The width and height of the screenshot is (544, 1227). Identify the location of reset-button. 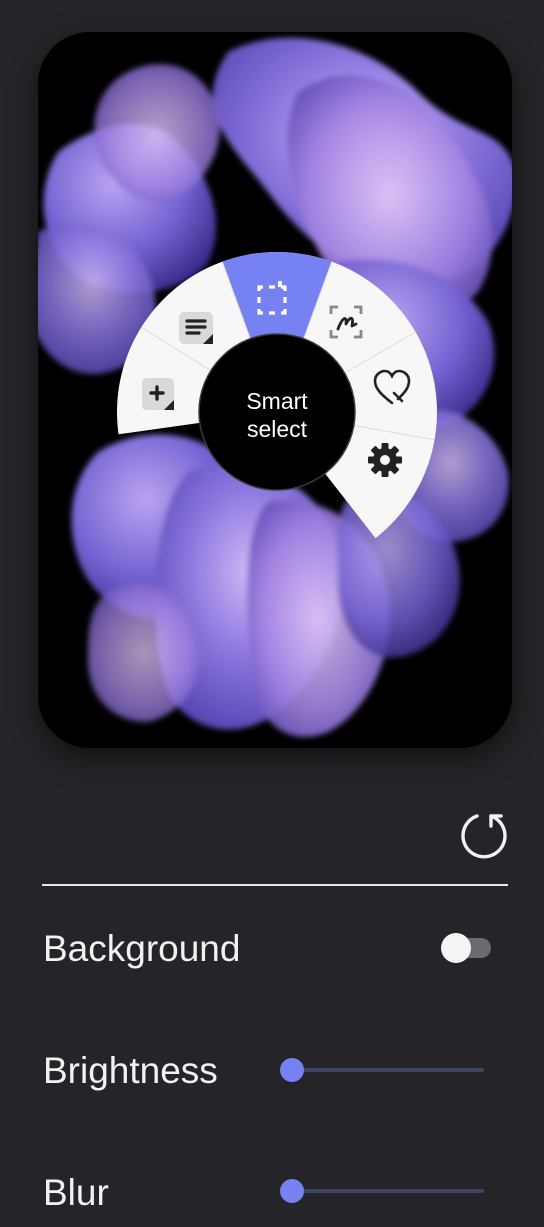
(484, 835).